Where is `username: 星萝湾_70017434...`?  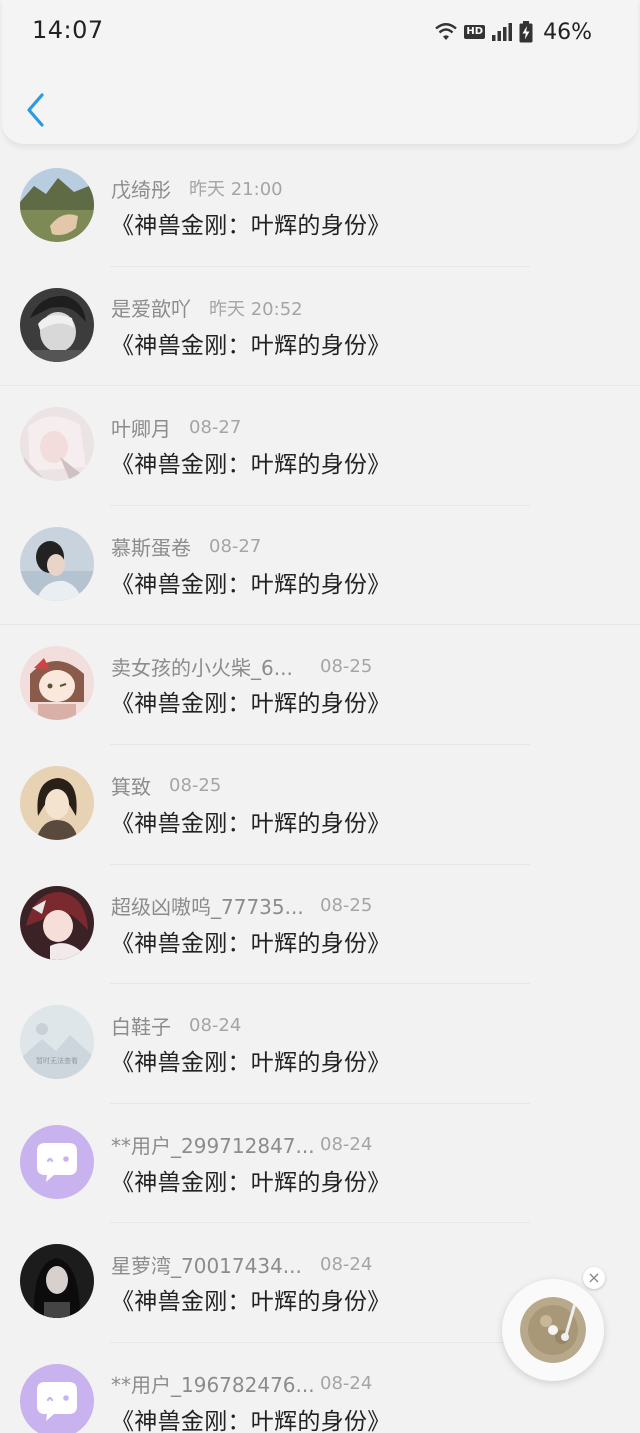
username: 星萝湾_70017434... is located at coordinates (206, 1264).